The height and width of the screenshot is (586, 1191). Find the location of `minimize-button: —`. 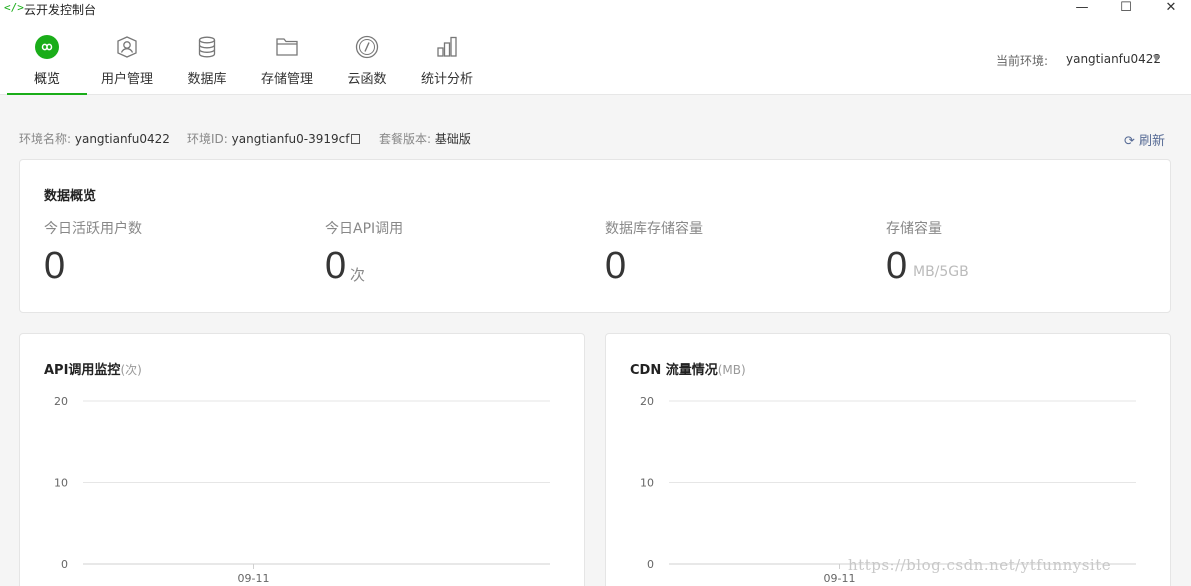

minimize-button: — is located at coordinates (1082, 9).